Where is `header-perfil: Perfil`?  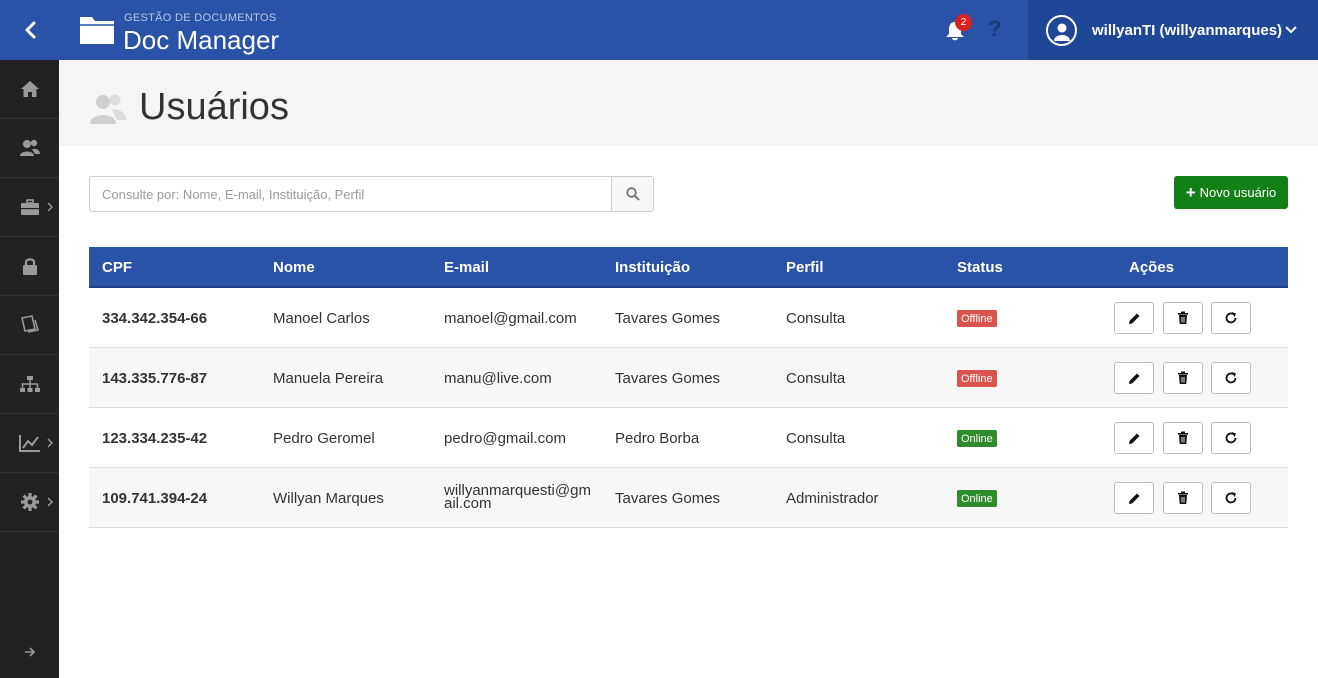 header-perfil: Perfil is located at coordinates (805, 267).